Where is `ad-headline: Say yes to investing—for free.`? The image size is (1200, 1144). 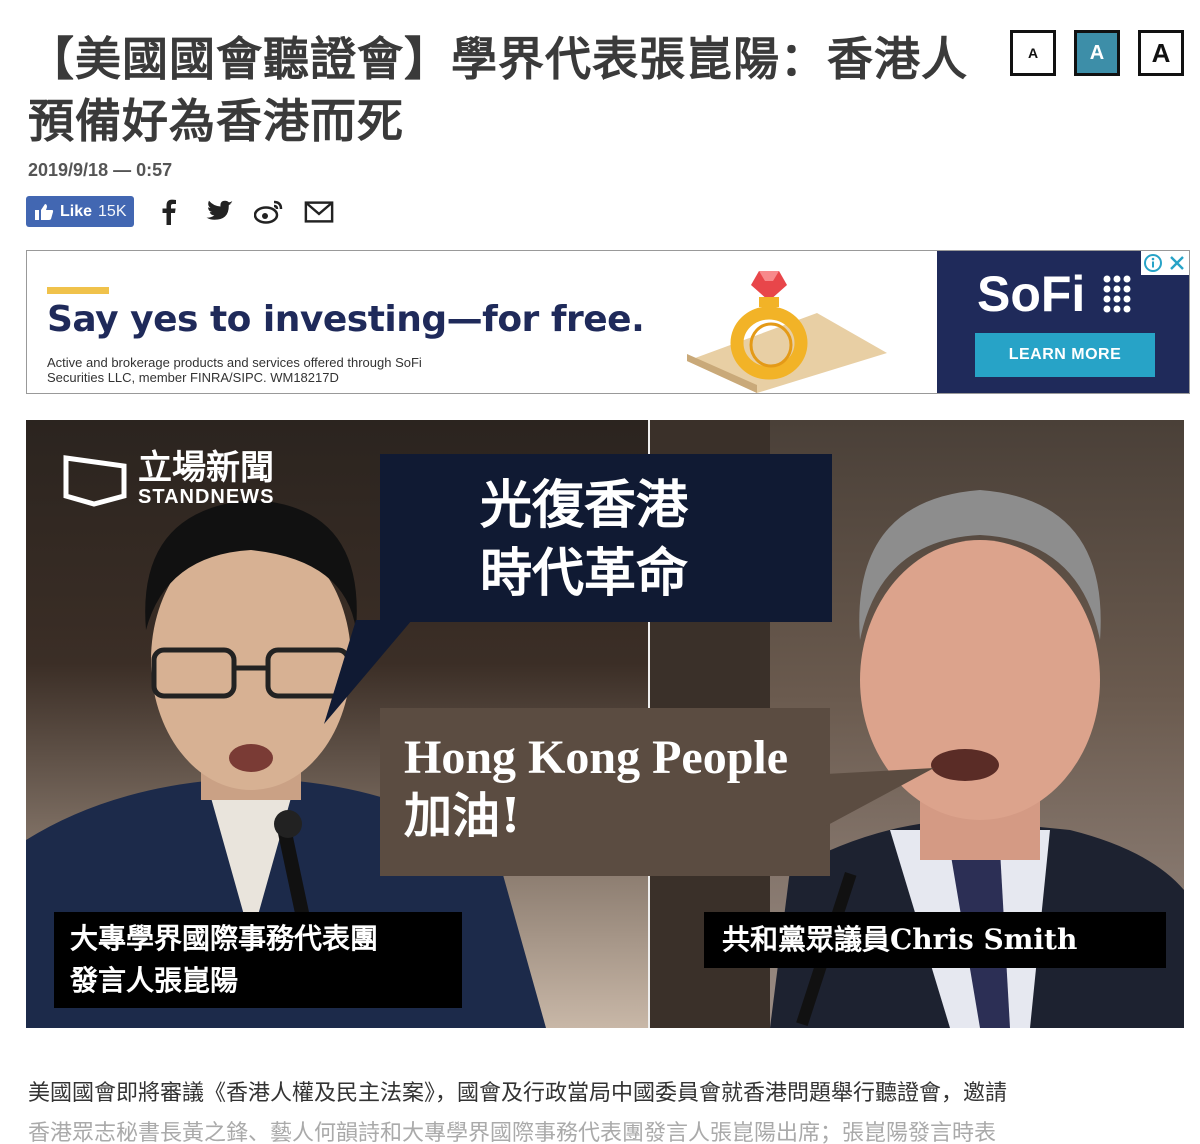 ad-headline: Say yes to investing—for free. is located at coordinates (346, 319).